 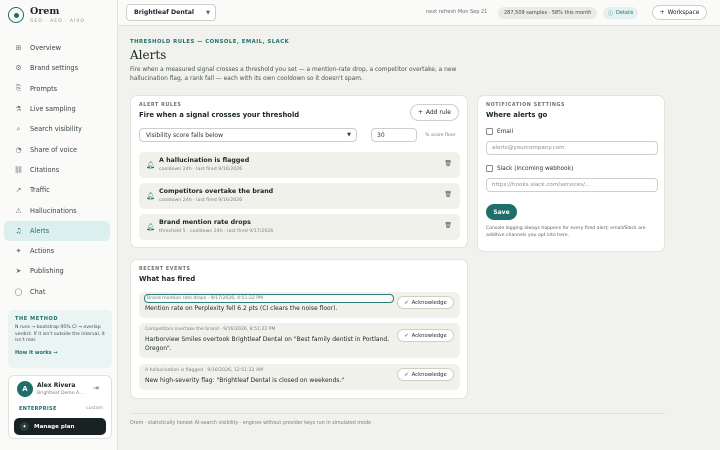 What do you see at coordinates (42, 251) in the screenshot?
I see `sidebar-item-label: Actions` at bounding box center [42, 251].